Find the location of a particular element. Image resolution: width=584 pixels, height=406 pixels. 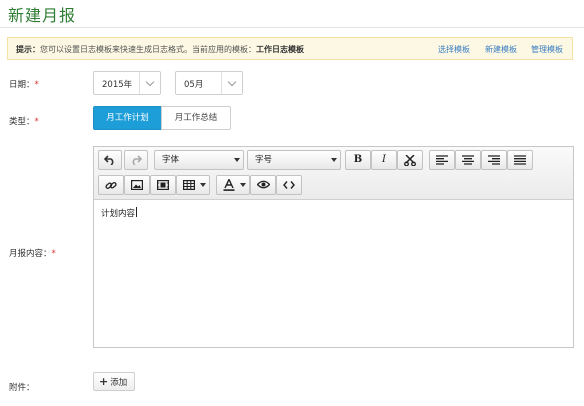

align-center-icon is located at coordinates (468, 160).